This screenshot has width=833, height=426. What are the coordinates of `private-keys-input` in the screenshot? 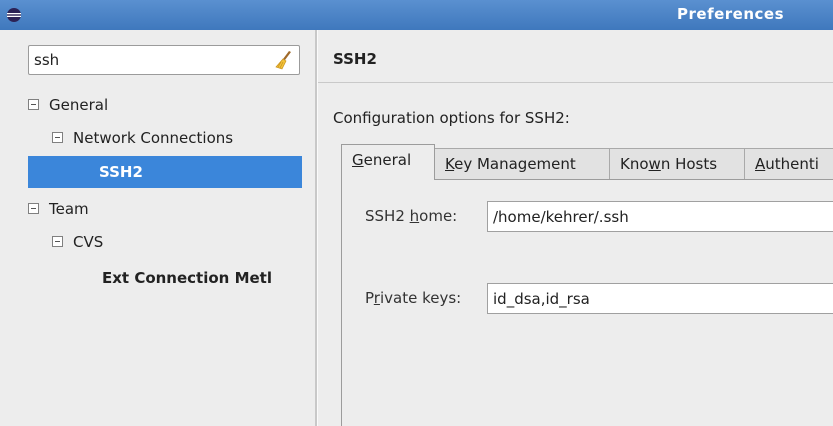 It's located at (658, 299).